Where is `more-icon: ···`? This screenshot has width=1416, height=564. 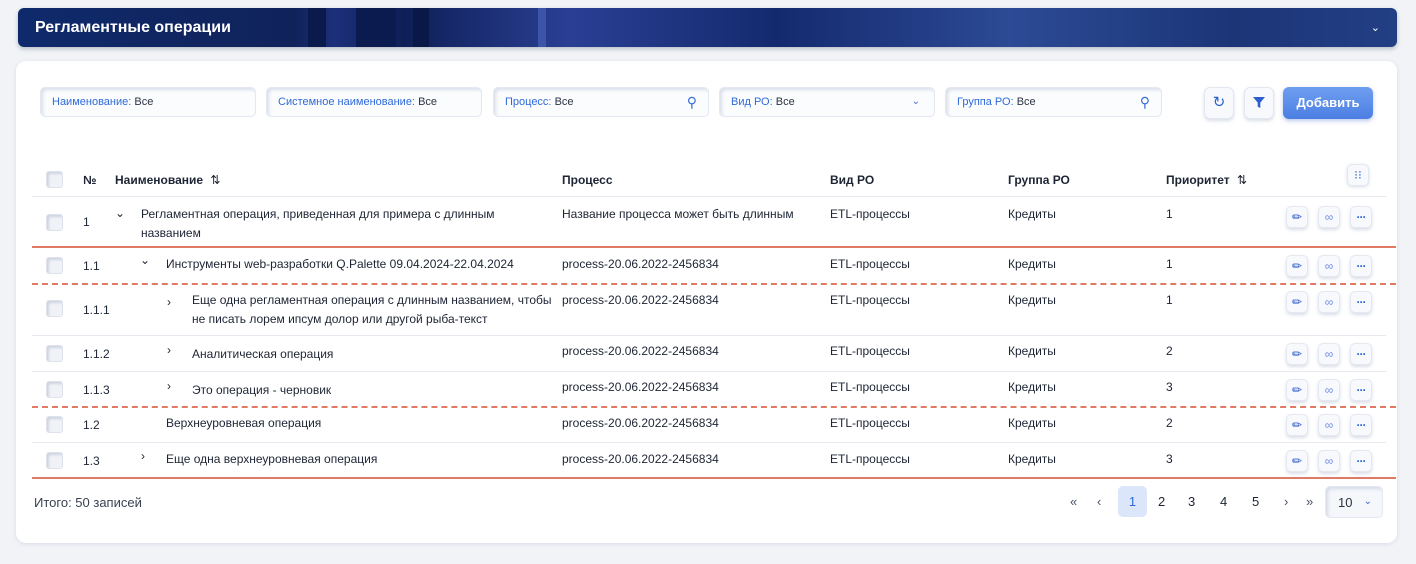 more-icon: ··· is located at coordinates (1361, 461).